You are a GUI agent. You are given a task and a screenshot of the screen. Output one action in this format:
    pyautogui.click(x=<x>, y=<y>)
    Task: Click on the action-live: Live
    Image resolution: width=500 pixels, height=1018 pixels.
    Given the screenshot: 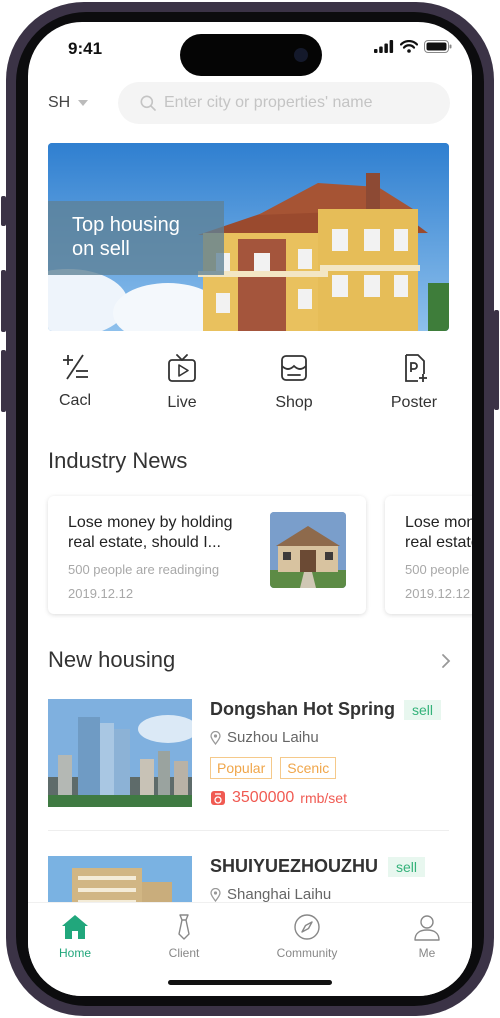 What is the action you would take?
    pyautogui.click(x=182, y=382)
    